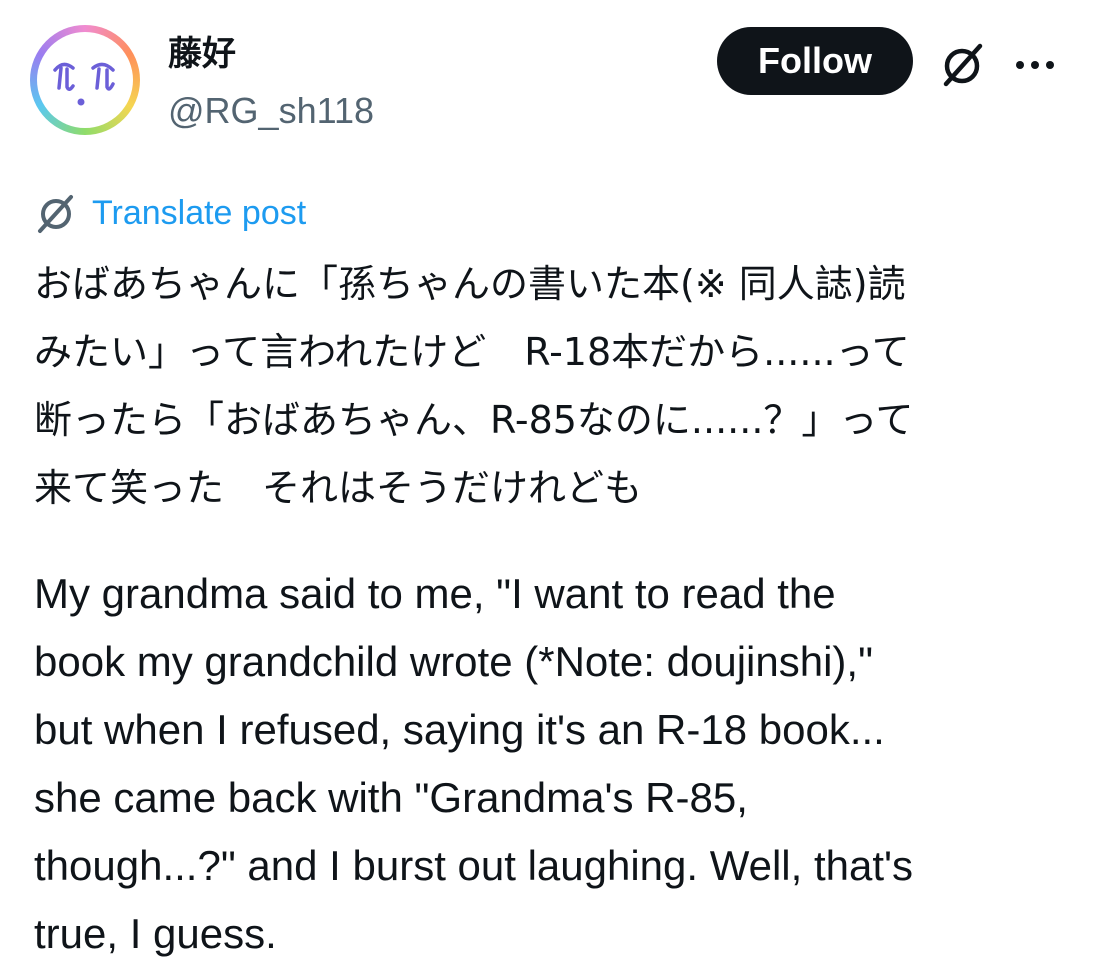  What do you see at coordinates (271, 111) in the screenshot?
I see `user-handle: @RG_sh118` at bounding box center [271, 111].